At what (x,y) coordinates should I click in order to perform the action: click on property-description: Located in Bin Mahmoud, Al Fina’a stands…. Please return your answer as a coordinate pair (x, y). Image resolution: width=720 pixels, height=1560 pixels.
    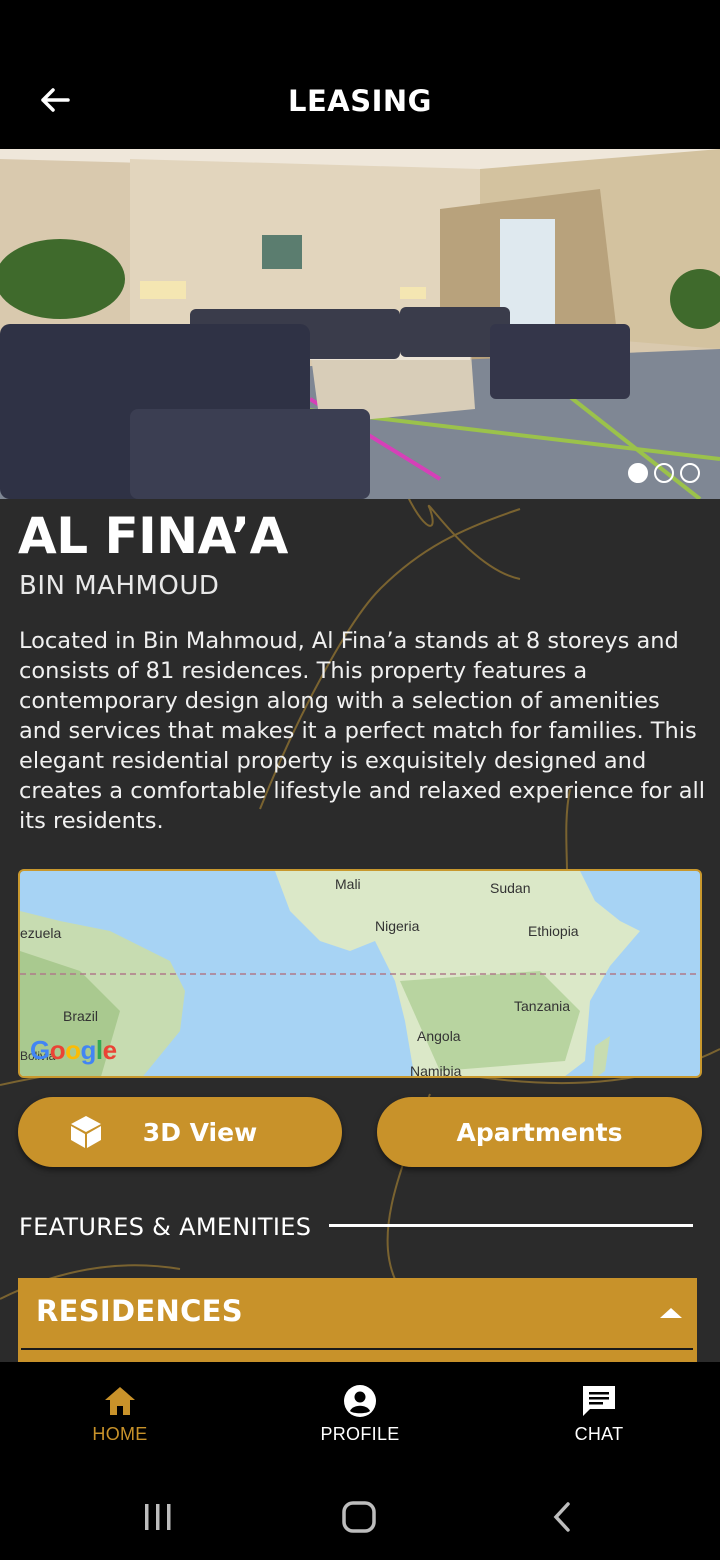
    Looking at the image, I should click on (362, 731).